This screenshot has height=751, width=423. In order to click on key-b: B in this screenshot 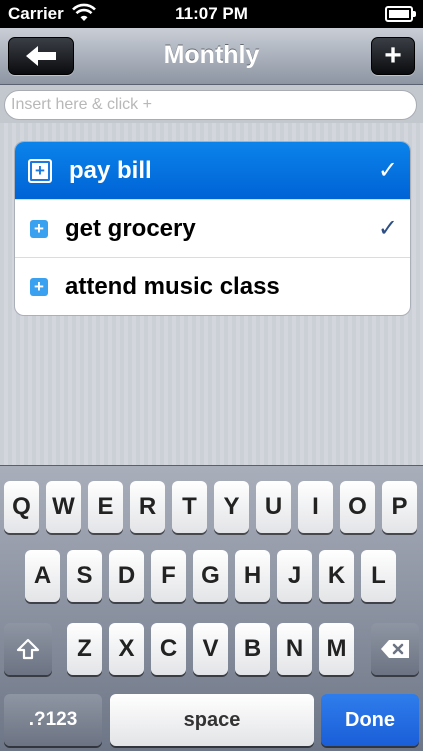, I will do `click(252, 649)`.